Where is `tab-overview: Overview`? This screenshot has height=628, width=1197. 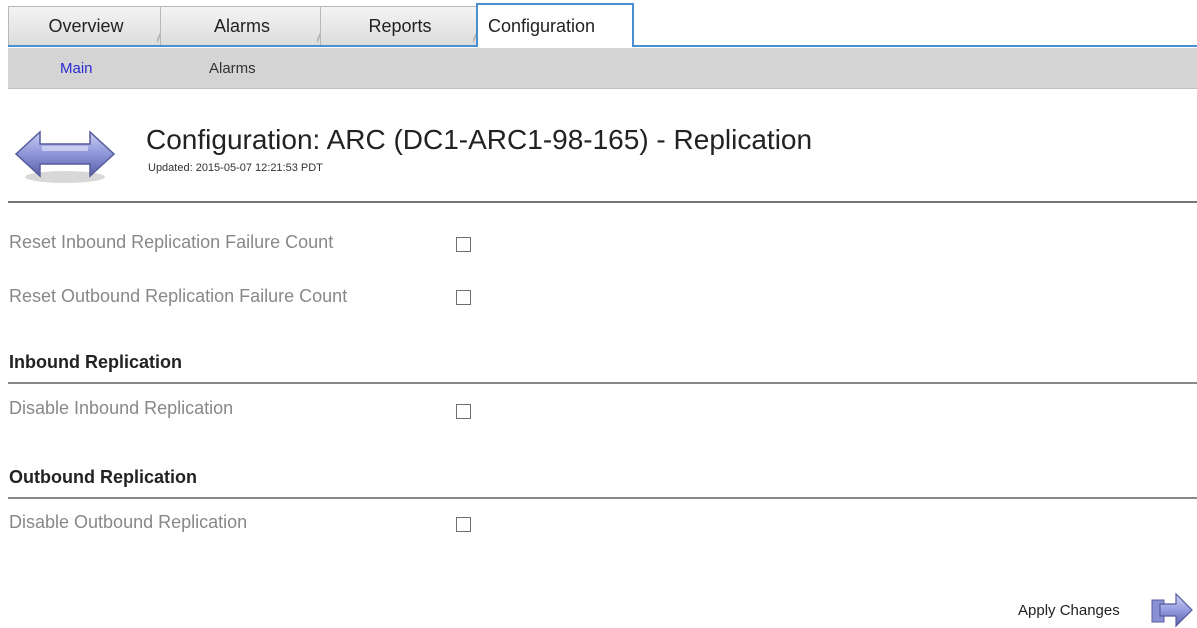
tab-overview: Overview is located at coordinates (89, 26).